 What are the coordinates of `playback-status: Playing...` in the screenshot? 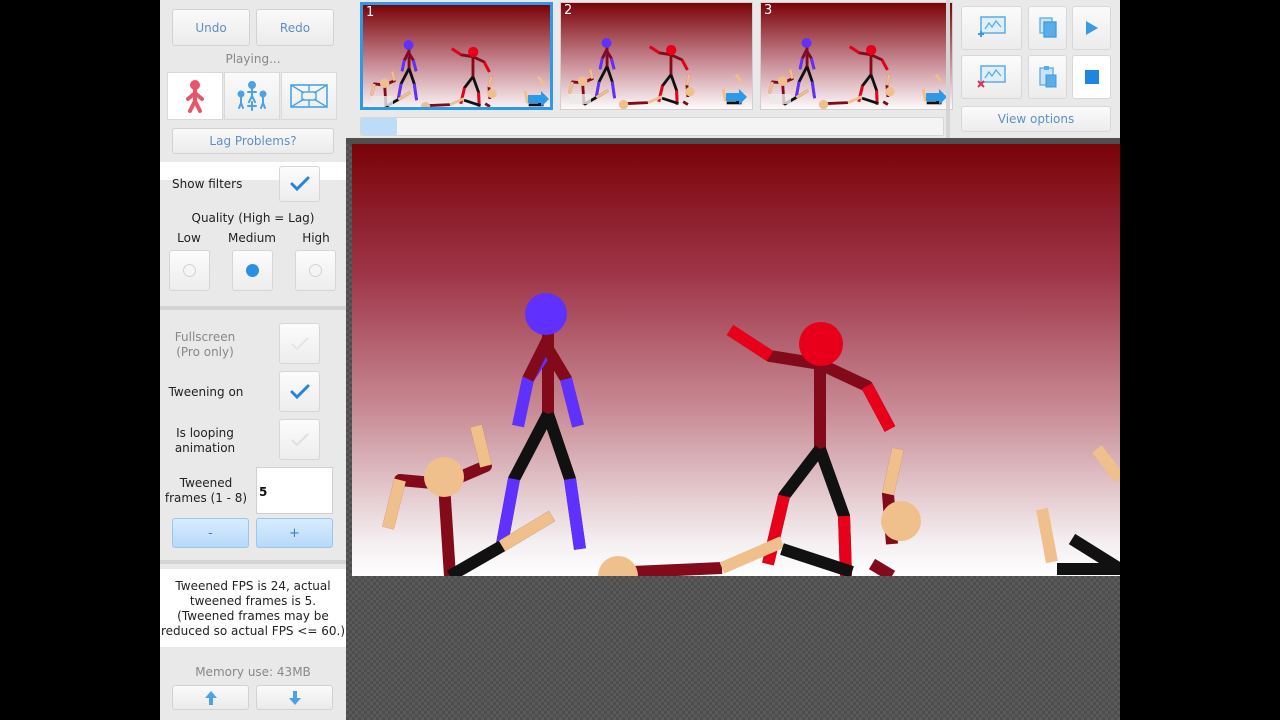 It's located at (253, 59).